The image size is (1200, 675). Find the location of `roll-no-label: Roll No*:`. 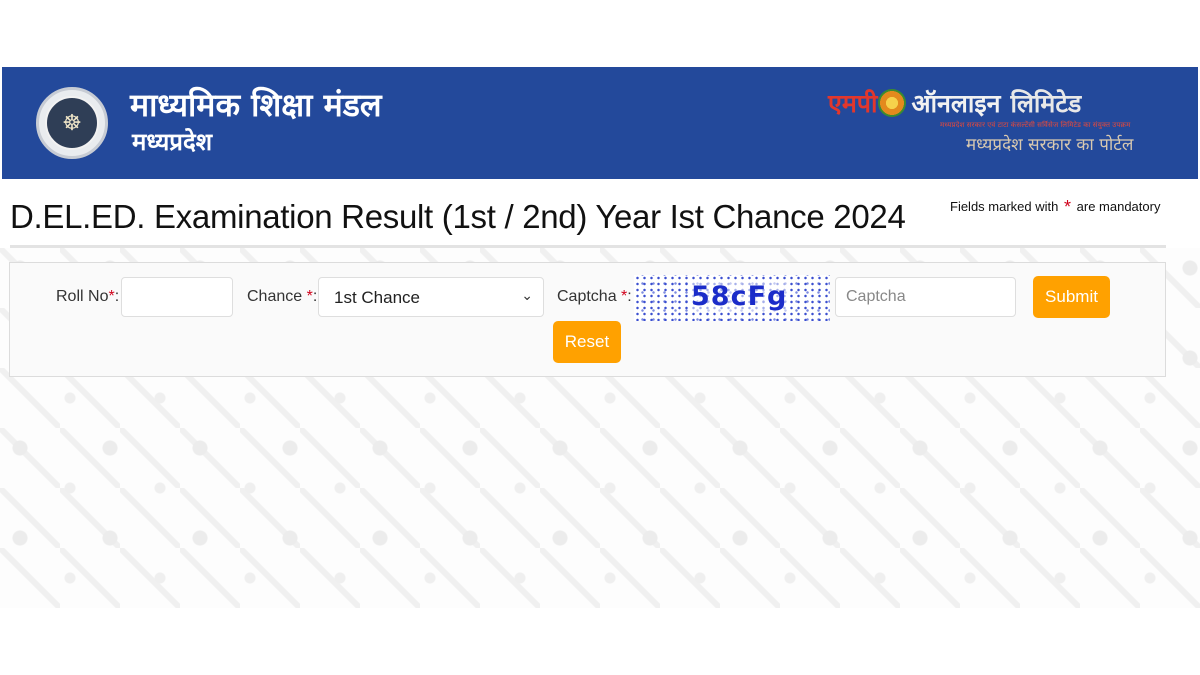

roll-no-label: Roll No*: is located at coordinates (87, 297).